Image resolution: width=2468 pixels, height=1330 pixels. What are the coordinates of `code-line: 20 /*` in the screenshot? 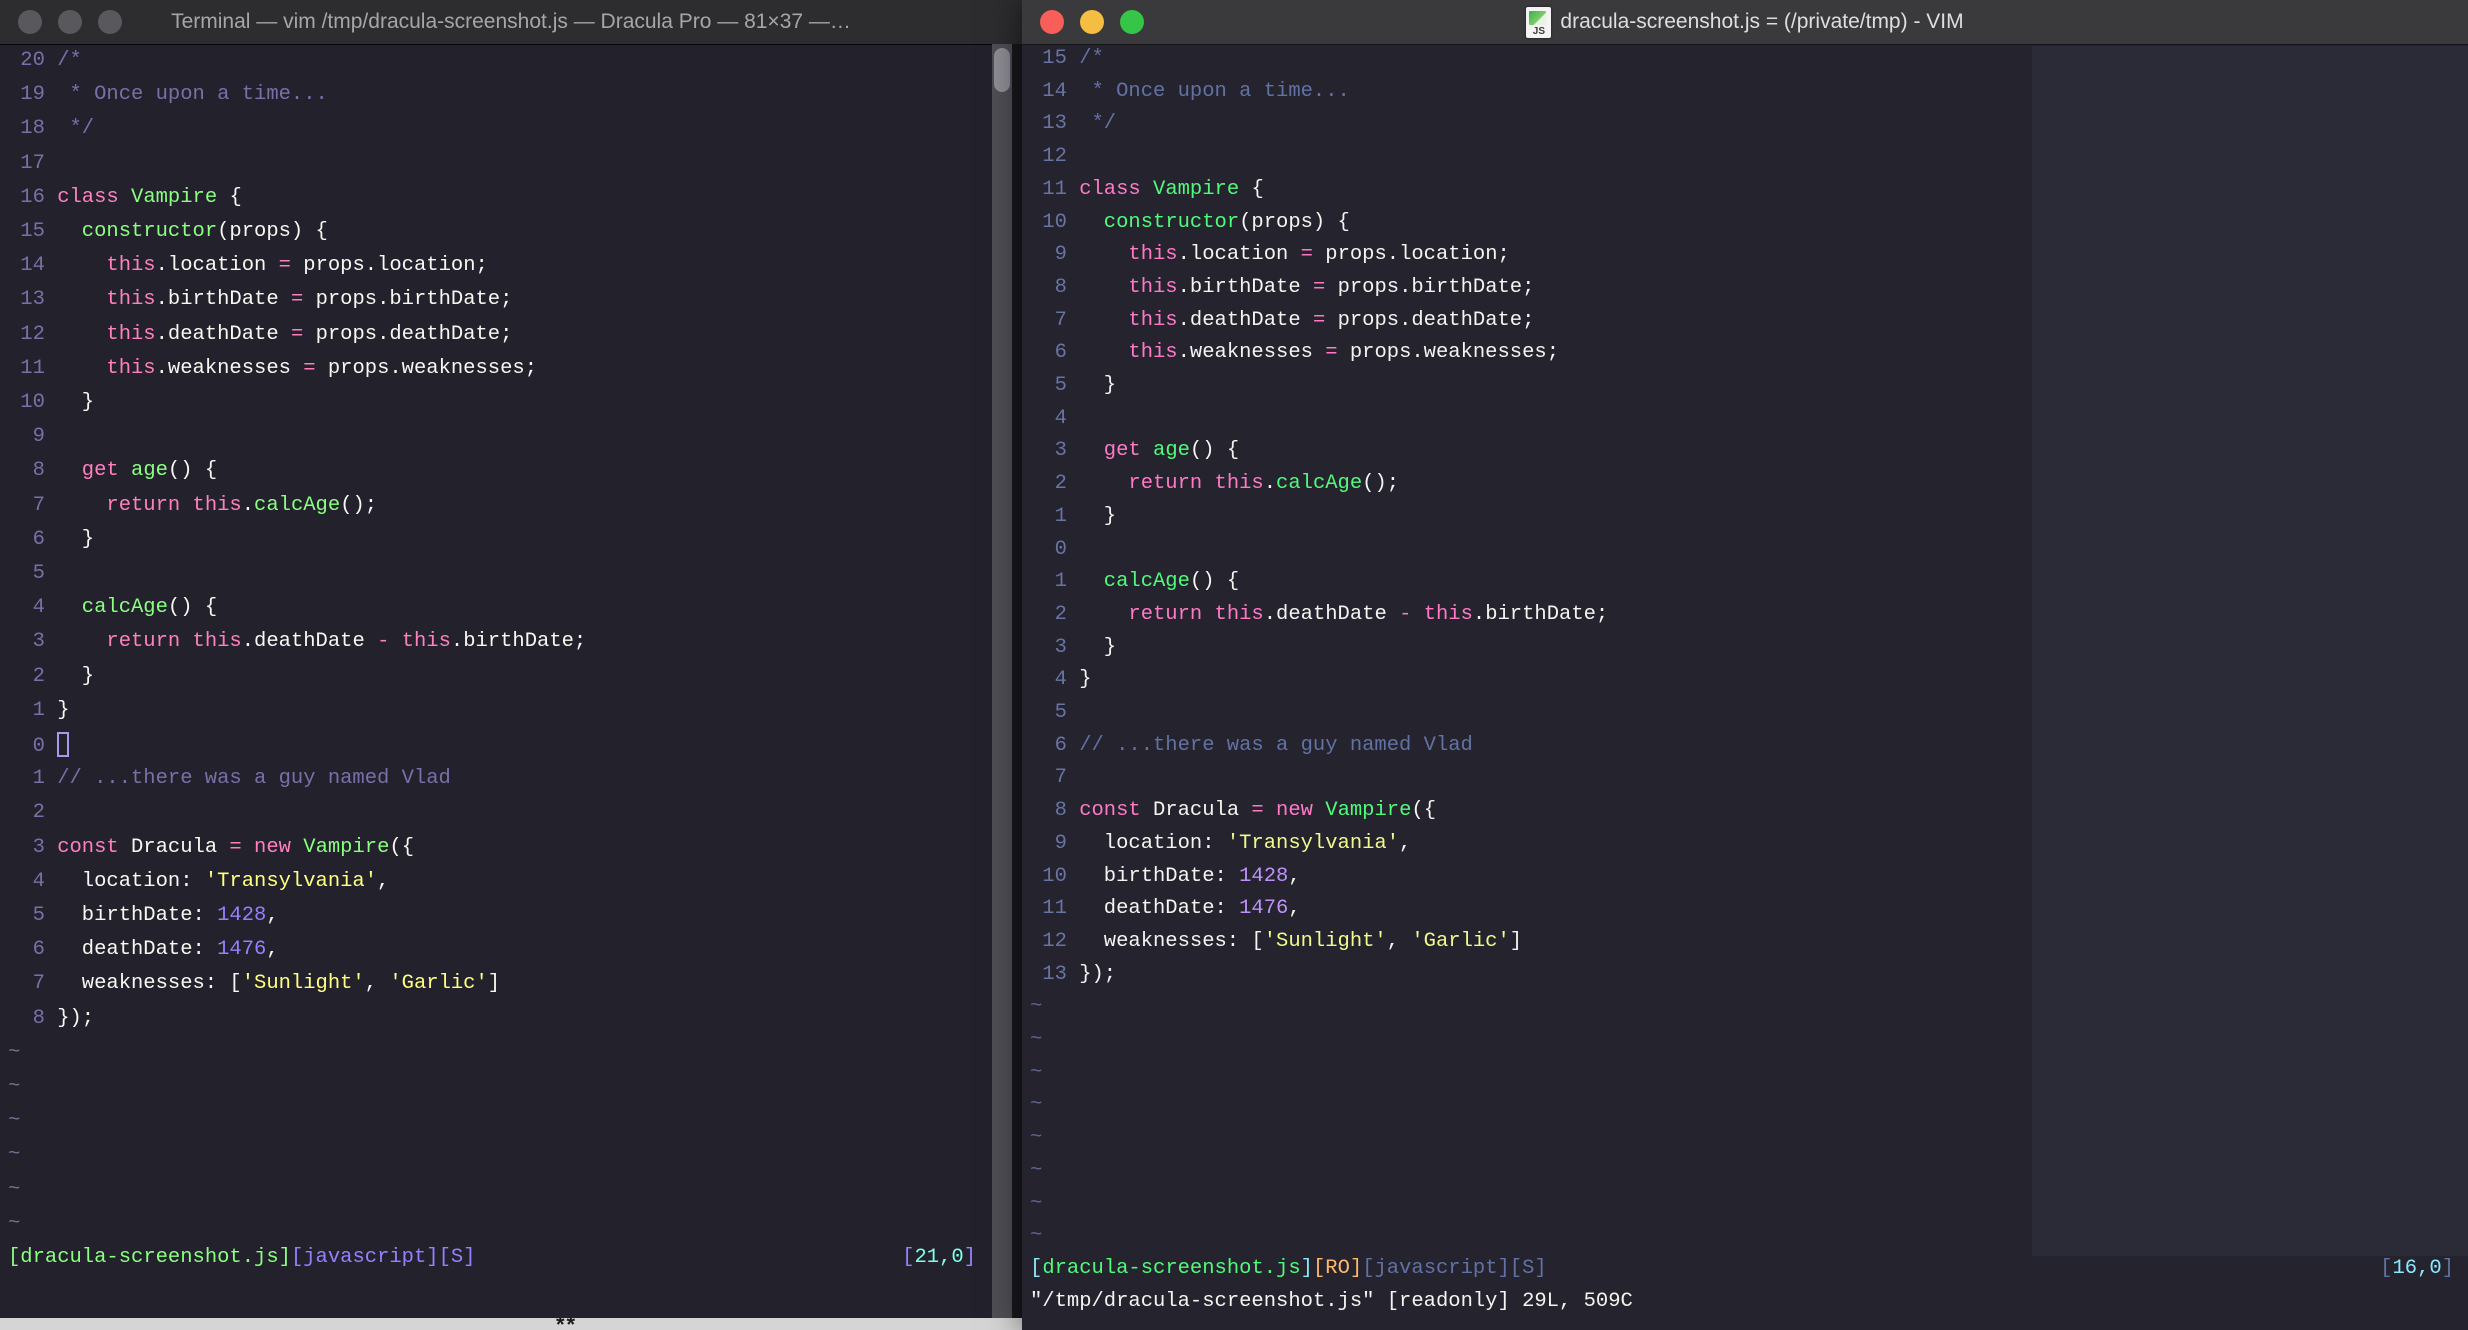 It's located at (495, 61).